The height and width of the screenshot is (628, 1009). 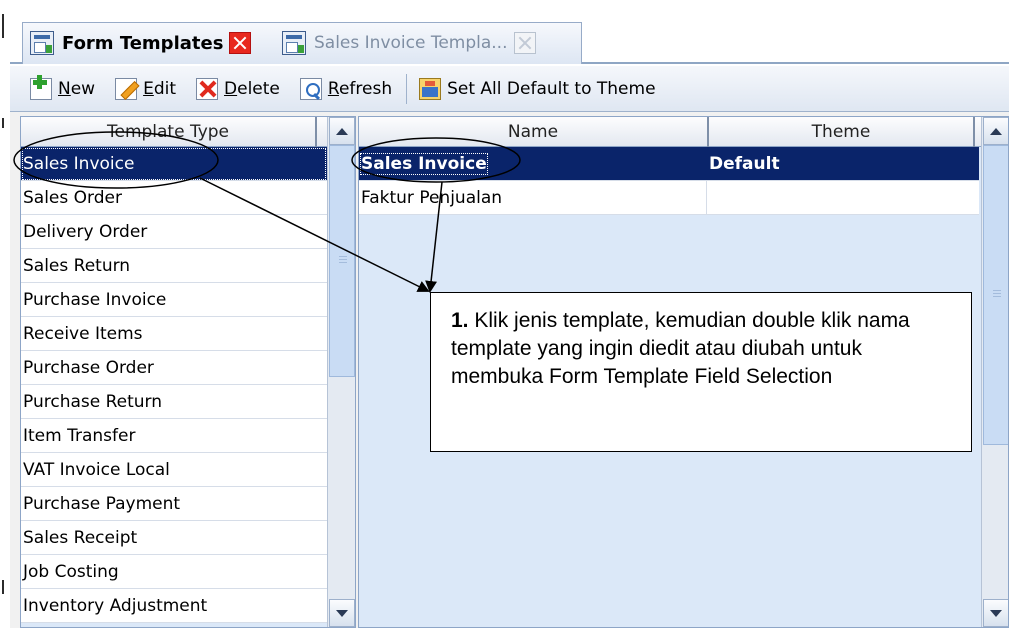 I want to click on callout-step-number: 1., so click(x=460, y=320).